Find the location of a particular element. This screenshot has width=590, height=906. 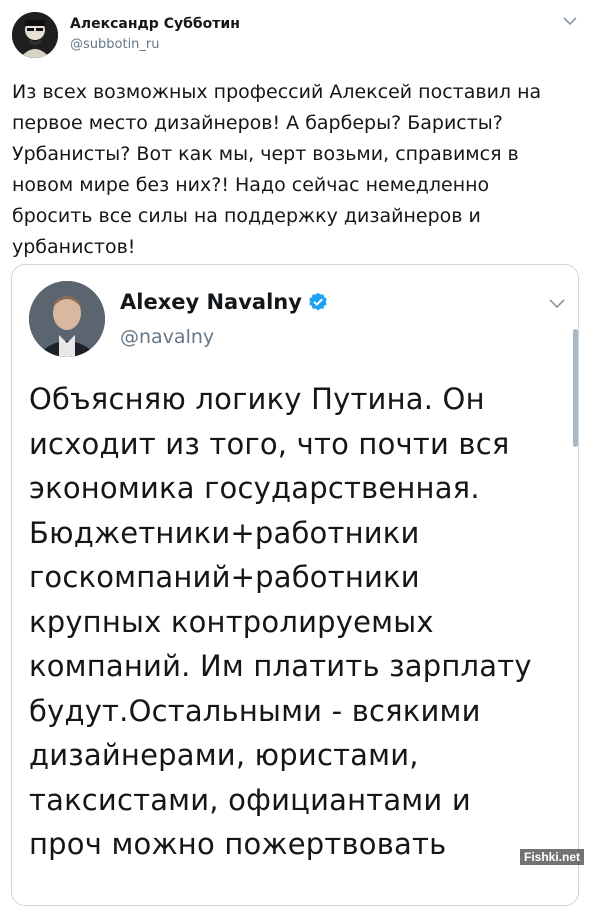

watermark: Fishki.net is located at coordinates (551, 857).